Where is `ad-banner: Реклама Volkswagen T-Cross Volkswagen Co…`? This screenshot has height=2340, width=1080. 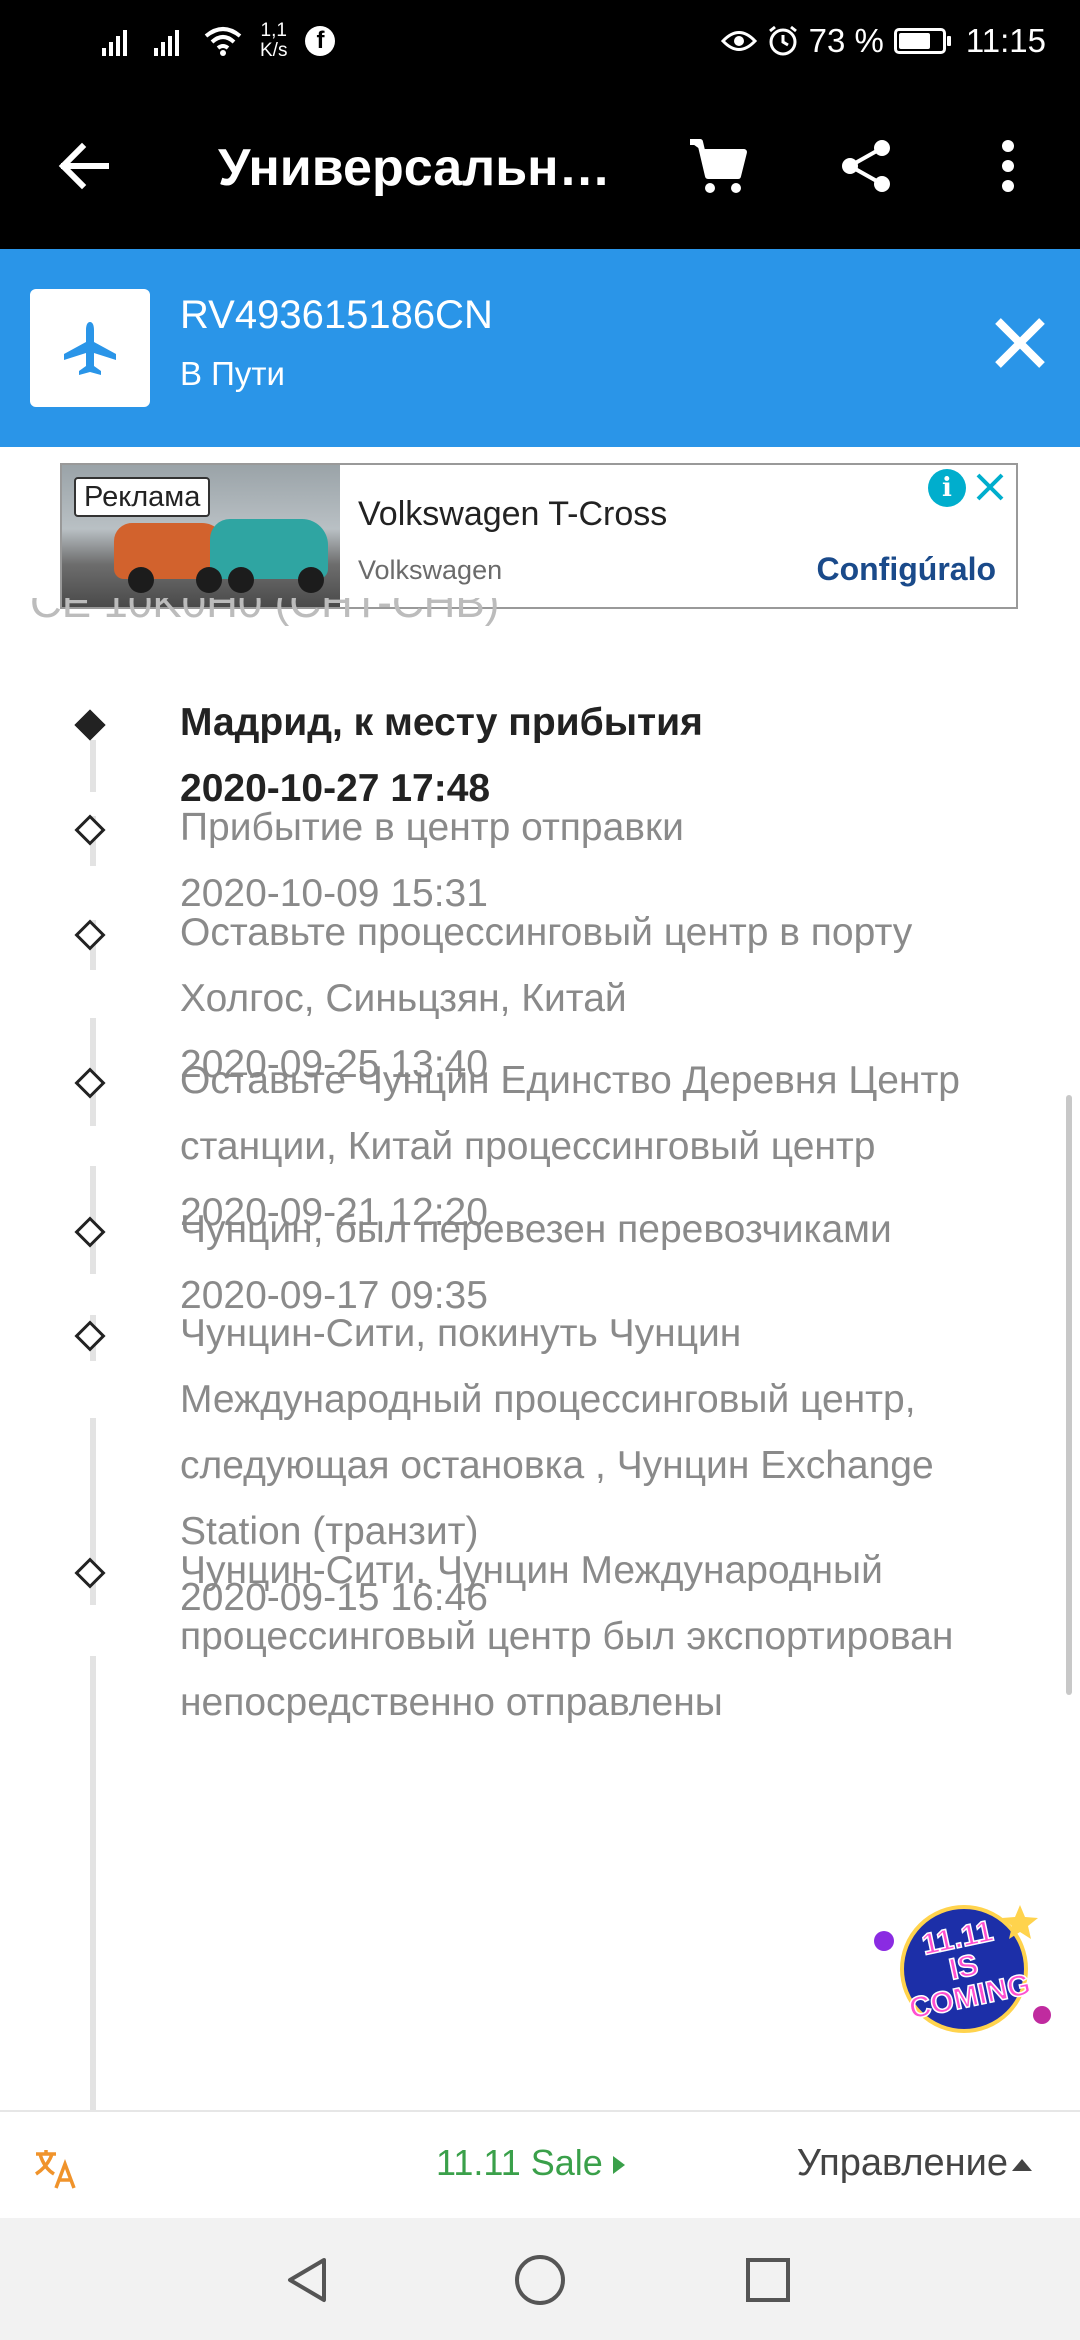 ad-banner: Реклама Volkswagen T-Cross Volkswagen Co… is located at coordinates (539, 536).